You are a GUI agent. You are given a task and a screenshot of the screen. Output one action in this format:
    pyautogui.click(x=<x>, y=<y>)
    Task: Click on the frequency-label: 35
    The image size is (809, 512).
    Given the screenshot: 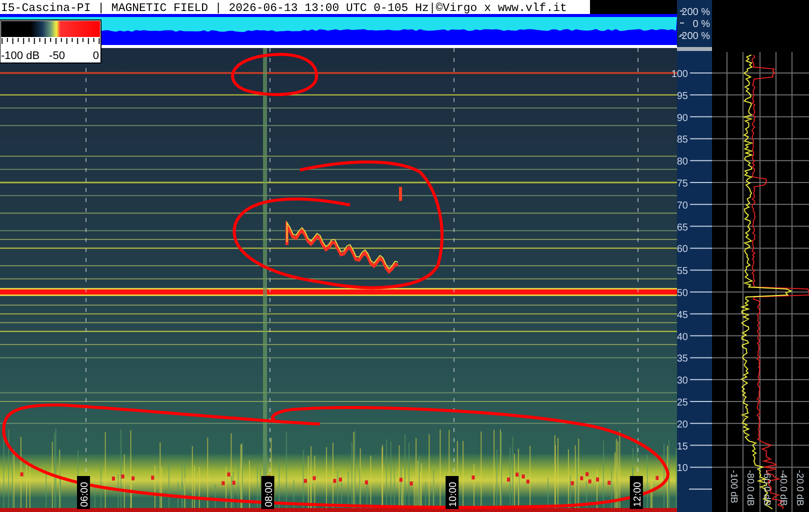 What is the action you would take?
    pyautogui.click(x=682, y=359)
    